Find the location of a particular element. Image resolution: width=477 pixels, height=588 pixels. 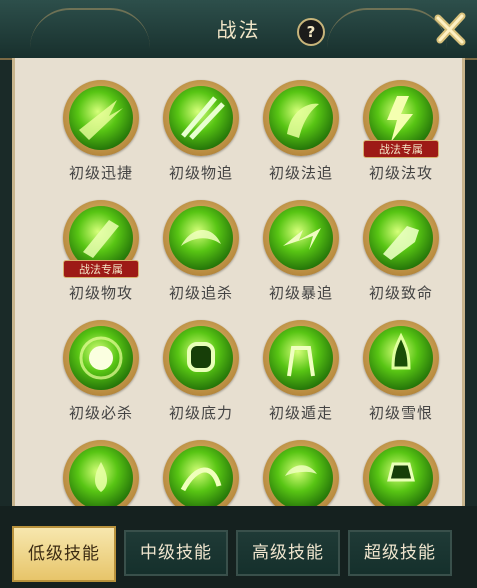

skill-item: 初级物追 is located at coordinates (201, 131).